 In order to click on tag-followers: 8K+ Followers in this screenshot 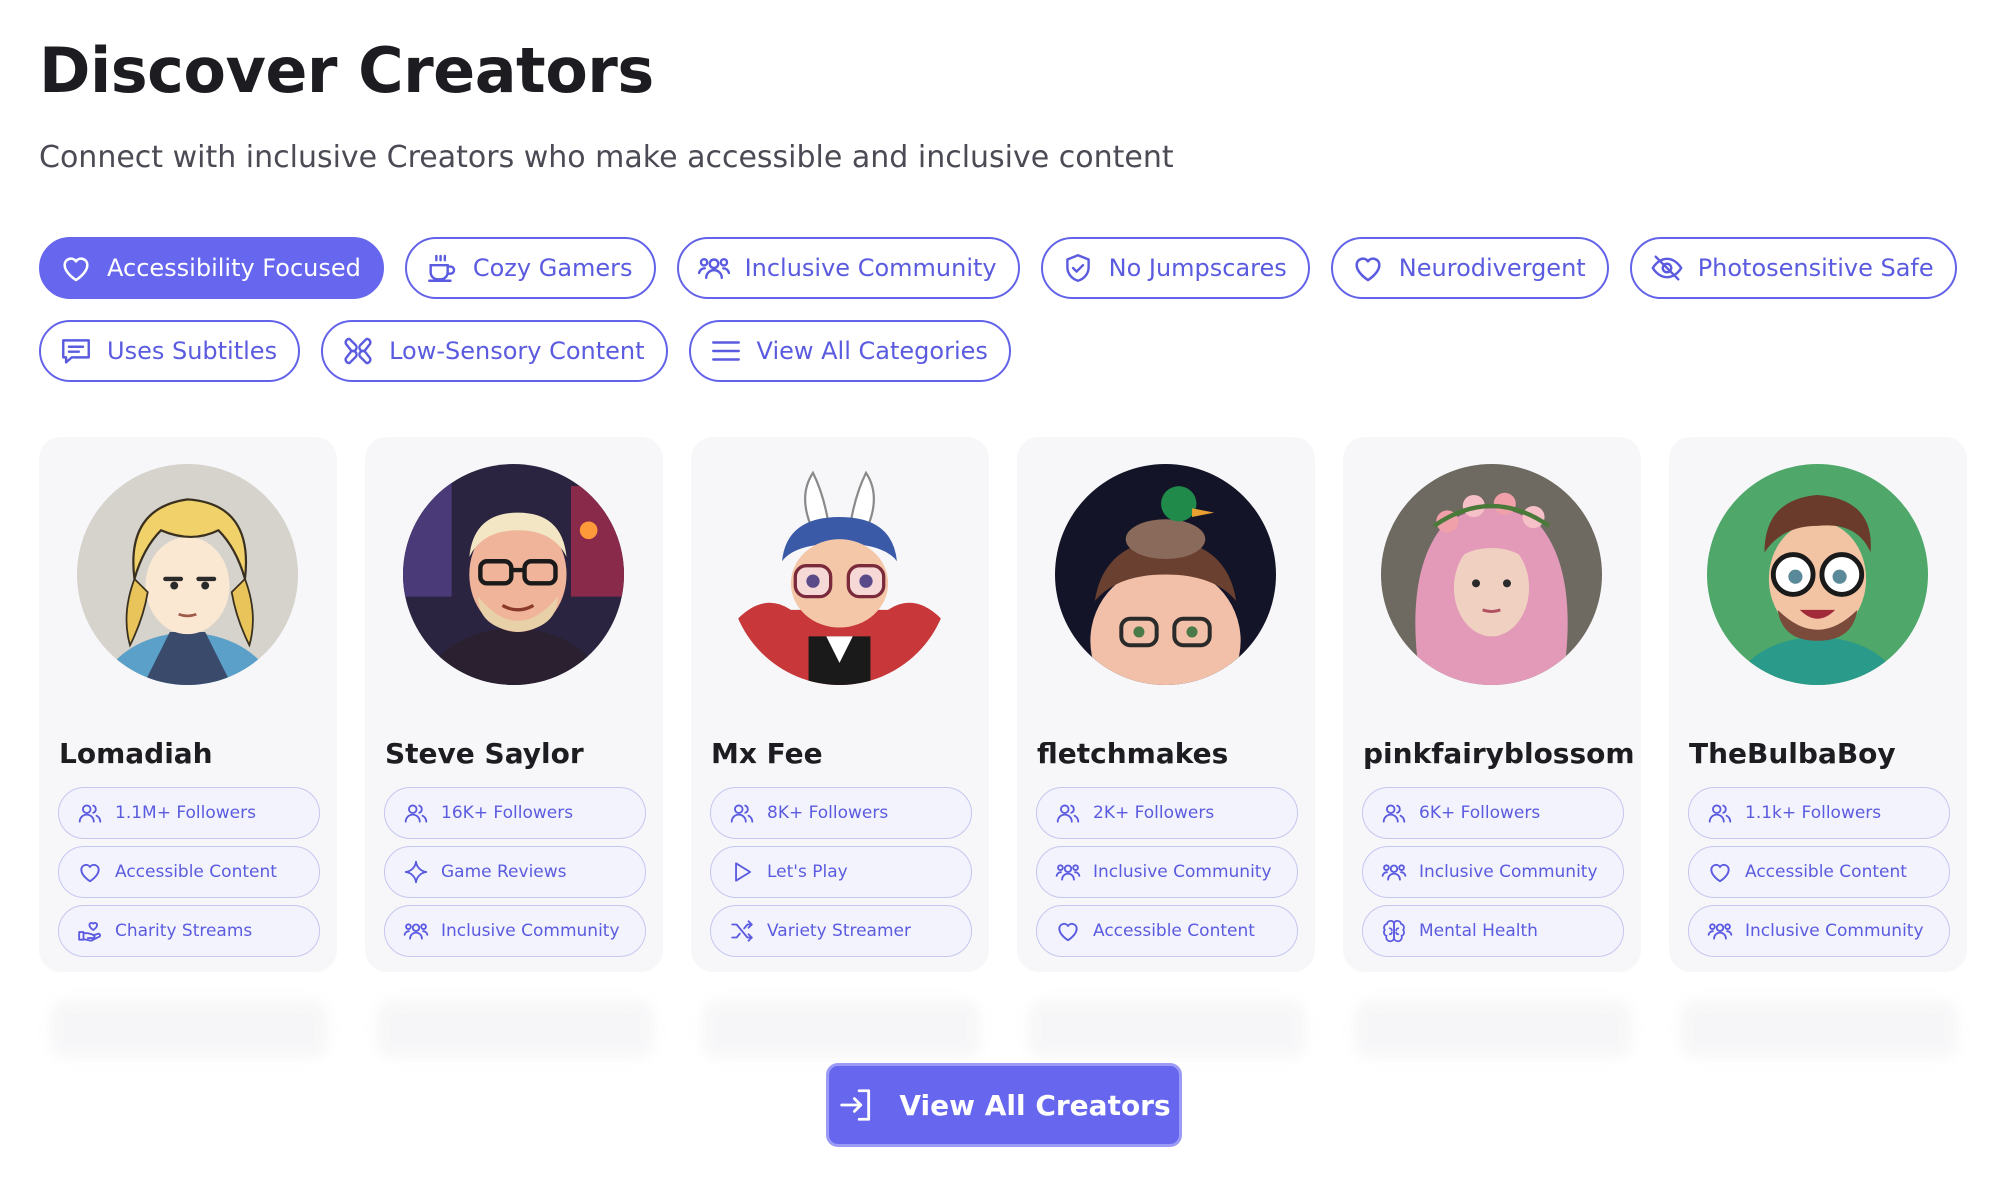, I will do `click(841, 813)`.